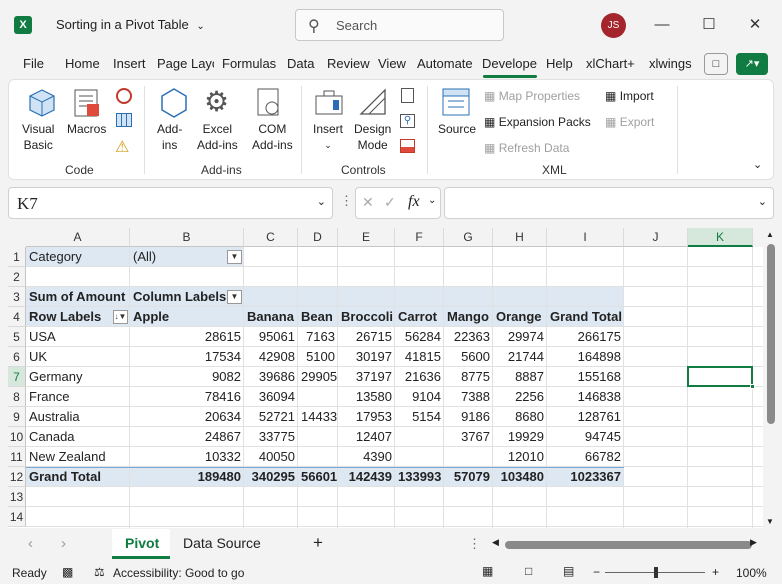 The width and height of the screenshot is (782, 584). I want to click on accessibility-status: Accessibility: Good to go, so click(178, 573).